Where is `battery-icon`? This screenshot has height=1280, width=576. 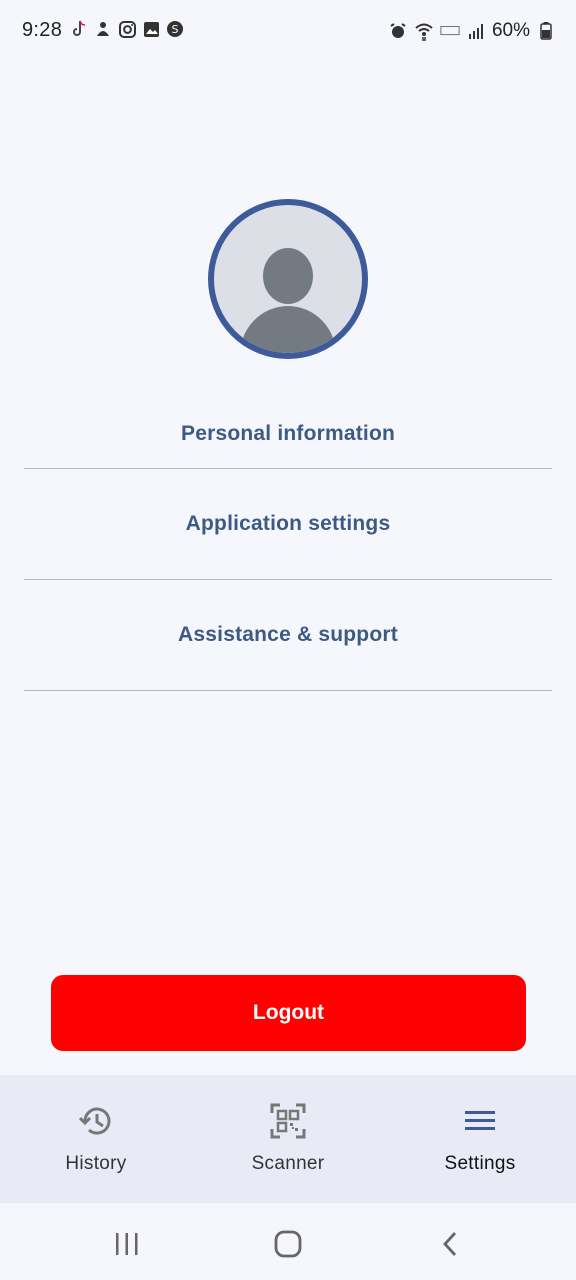 battery-icon is located at coordinates (546, 31).